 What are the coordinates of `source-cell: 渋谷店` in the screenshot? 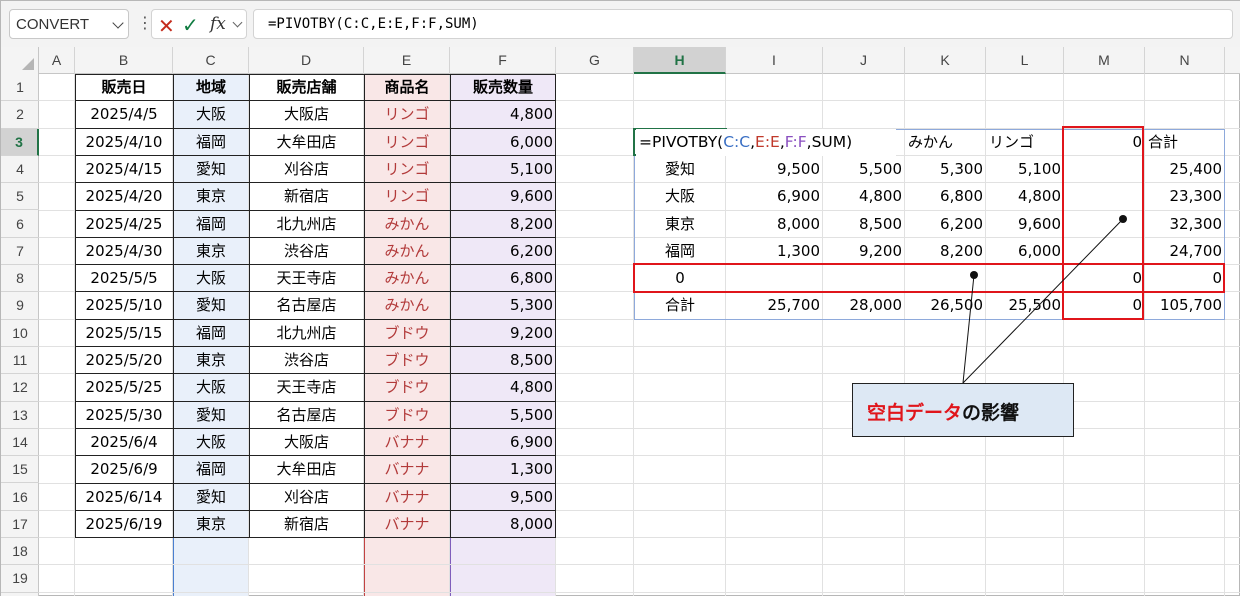 It's located at (306, 360).